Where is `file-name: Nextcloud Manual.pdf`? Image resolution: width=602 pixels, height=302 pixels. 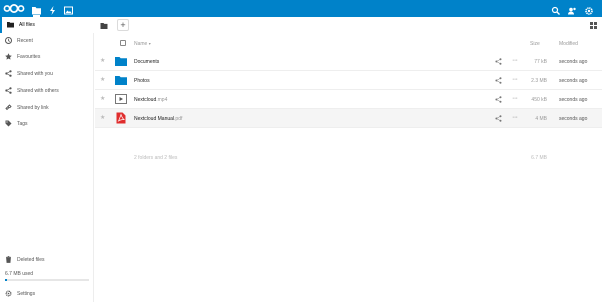
file-name: Nextcloud Manual.pdf is located at coordinates (158, 119).